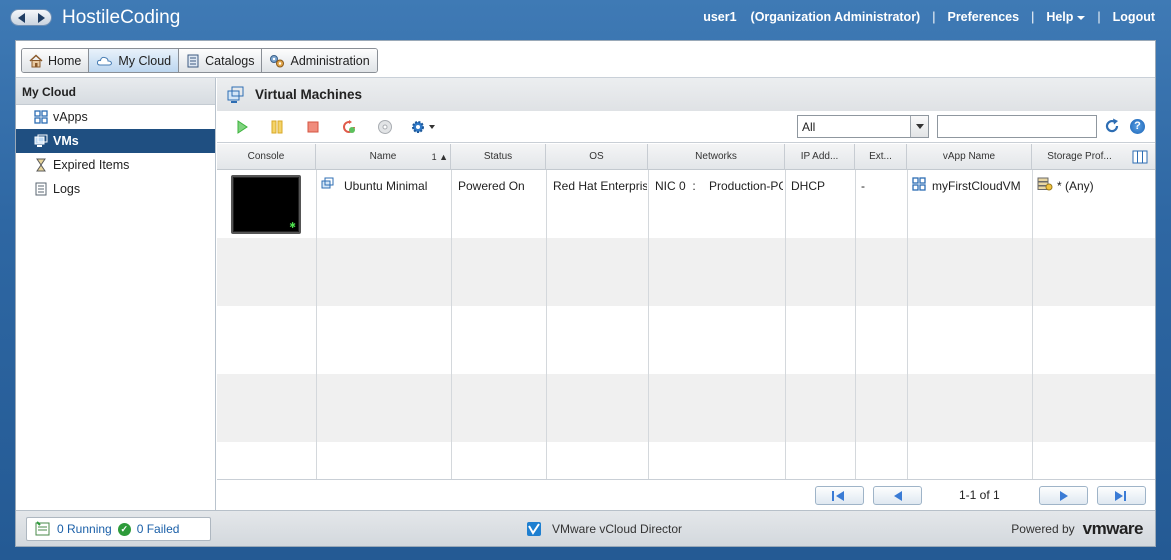  I want to click on column-header-label: Name, so click(383, 156).